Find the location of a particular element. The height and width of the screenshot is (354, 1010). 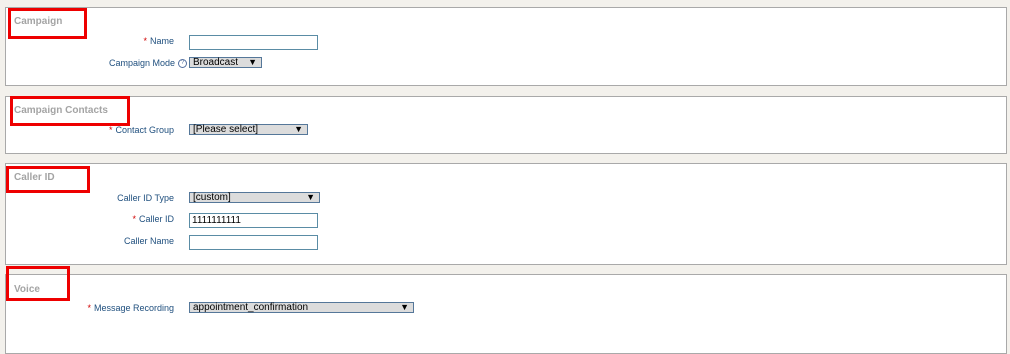

contact-group-label: * Contact Group is located at coordinates (141, 130).